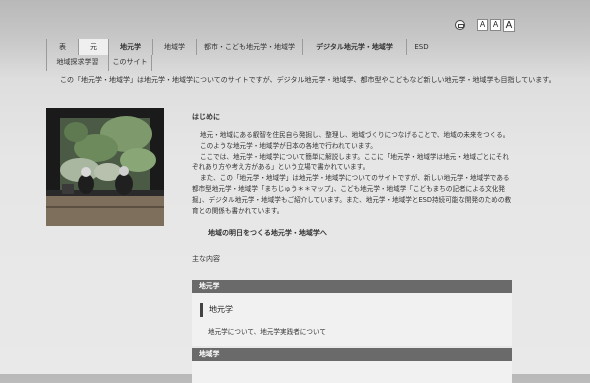 The image size is (590, 383). Describe the element at coordinates (360, 233) in the screenshot. I see `cta-link: 地域の明日をつくる地元学・地域学へ` at that location.